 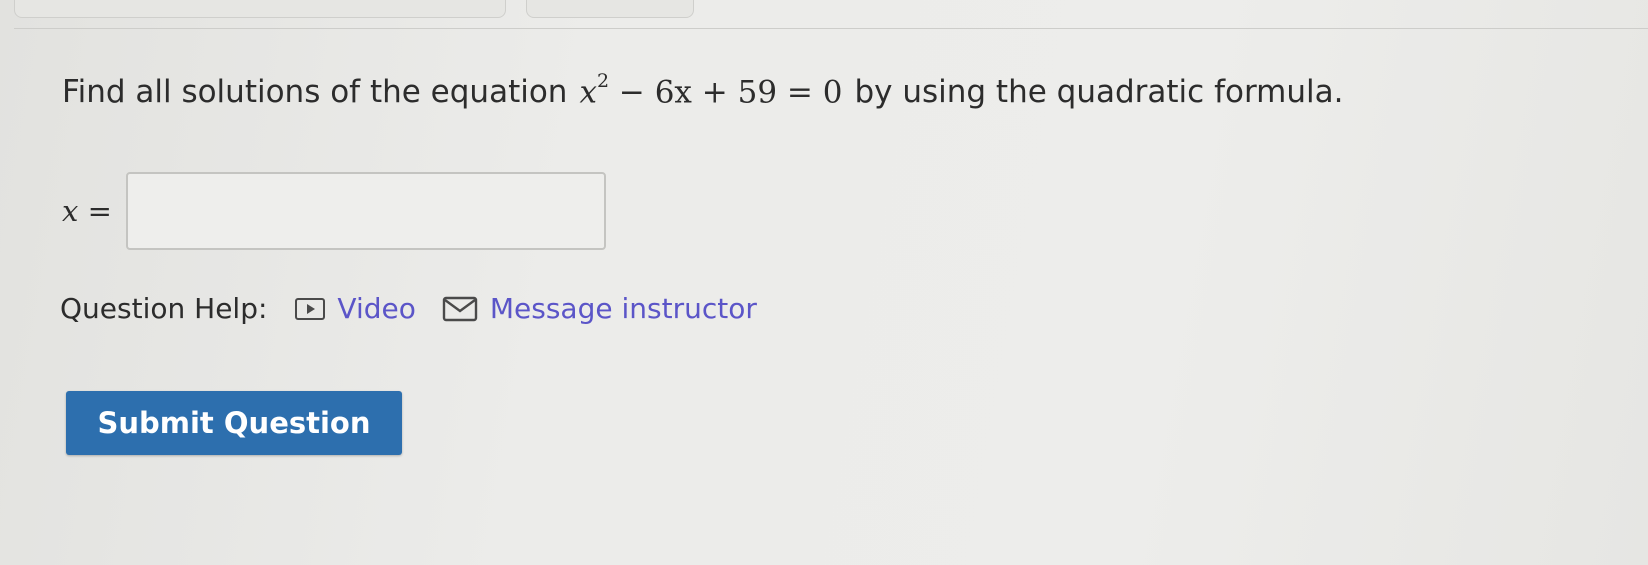 I want to click on top-tab-left, so click(x=260, y=9).